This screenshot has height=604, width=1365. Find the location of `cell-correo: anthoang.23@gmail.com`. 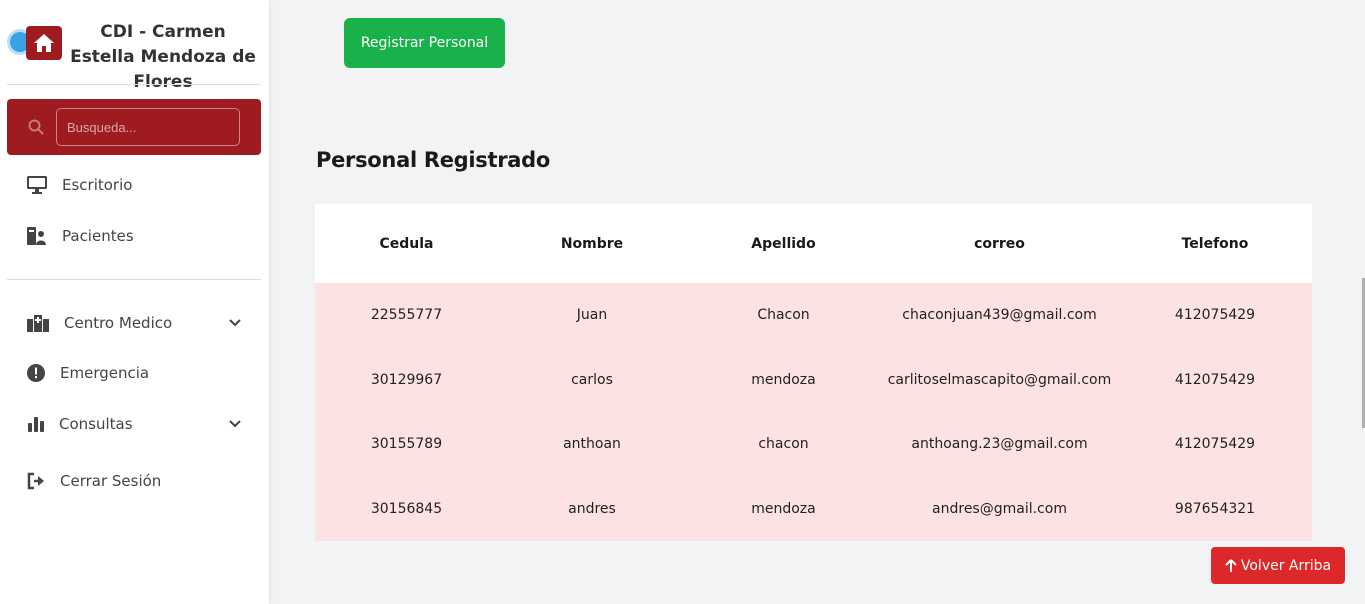

cell-correo: anthoang.23@gmail.com is located at coordinates (999, 444).